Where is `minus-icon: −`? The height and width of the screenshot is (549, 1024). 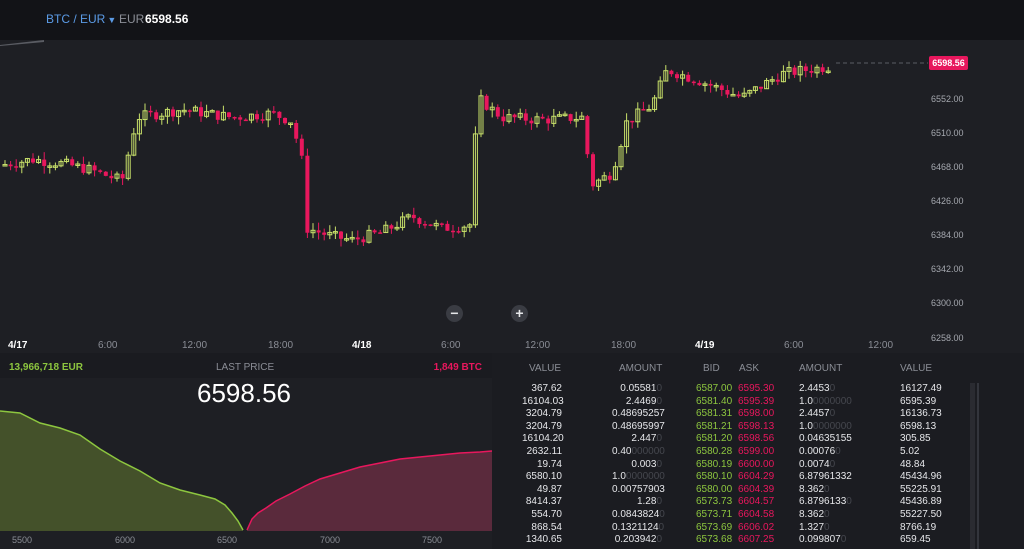
minus-icon: − is located at coordinates (454, 313).